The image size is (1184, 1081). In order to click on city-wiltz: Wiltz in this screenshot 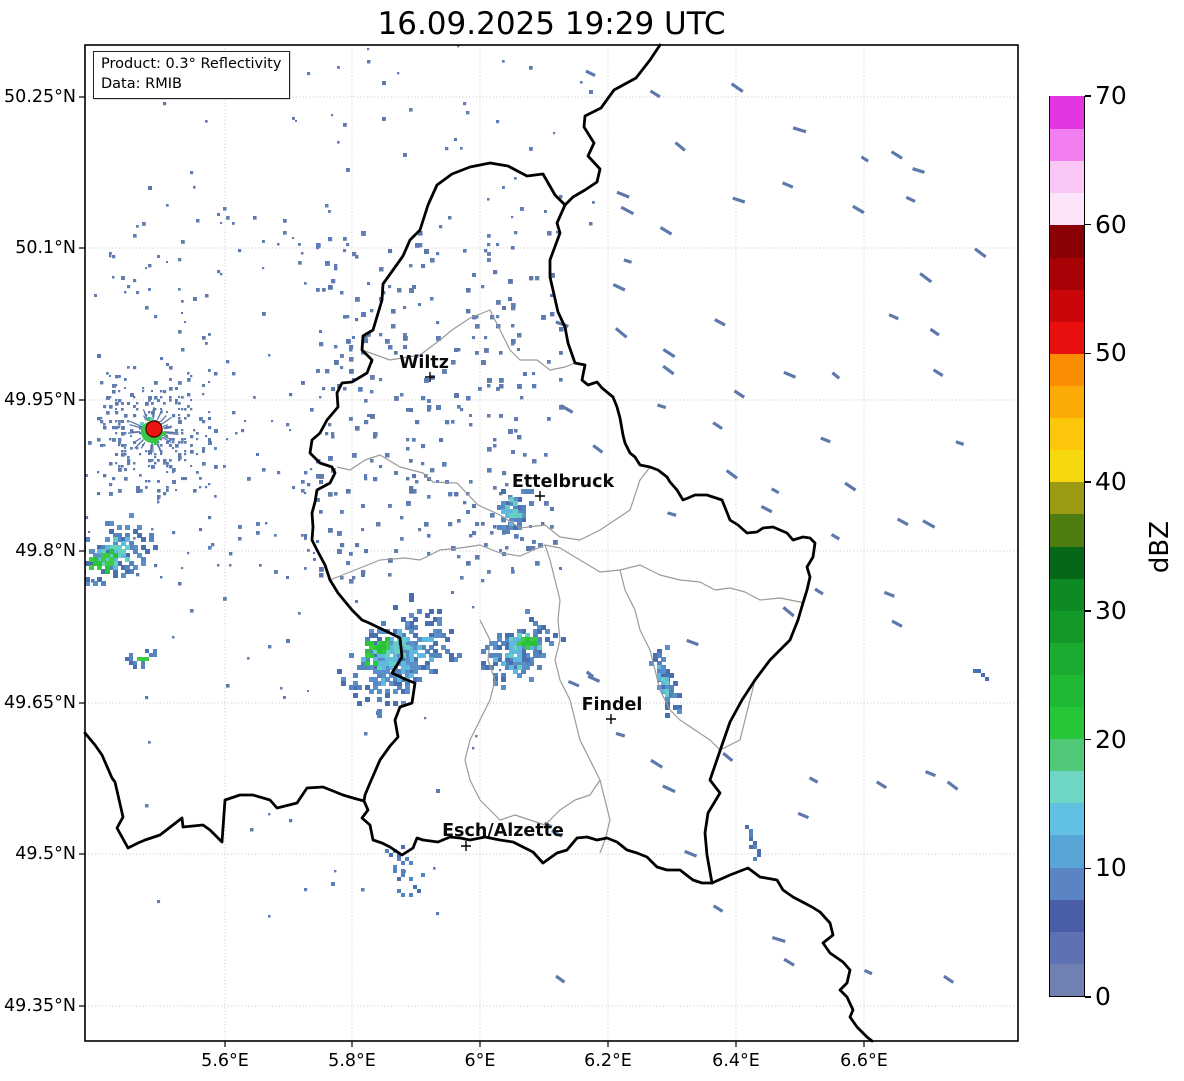, I will do `click(424, 367)`.